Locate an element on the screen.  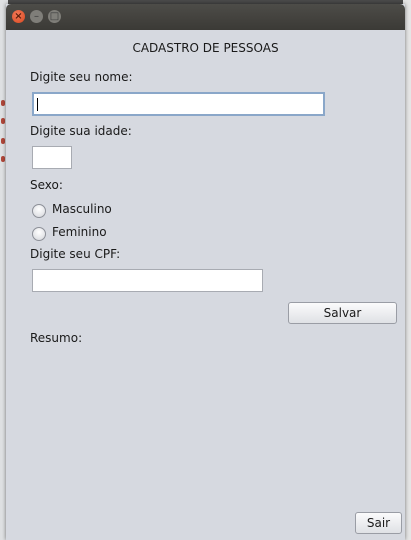
window-maximize-button: □ is located at coordinates (54, 16).